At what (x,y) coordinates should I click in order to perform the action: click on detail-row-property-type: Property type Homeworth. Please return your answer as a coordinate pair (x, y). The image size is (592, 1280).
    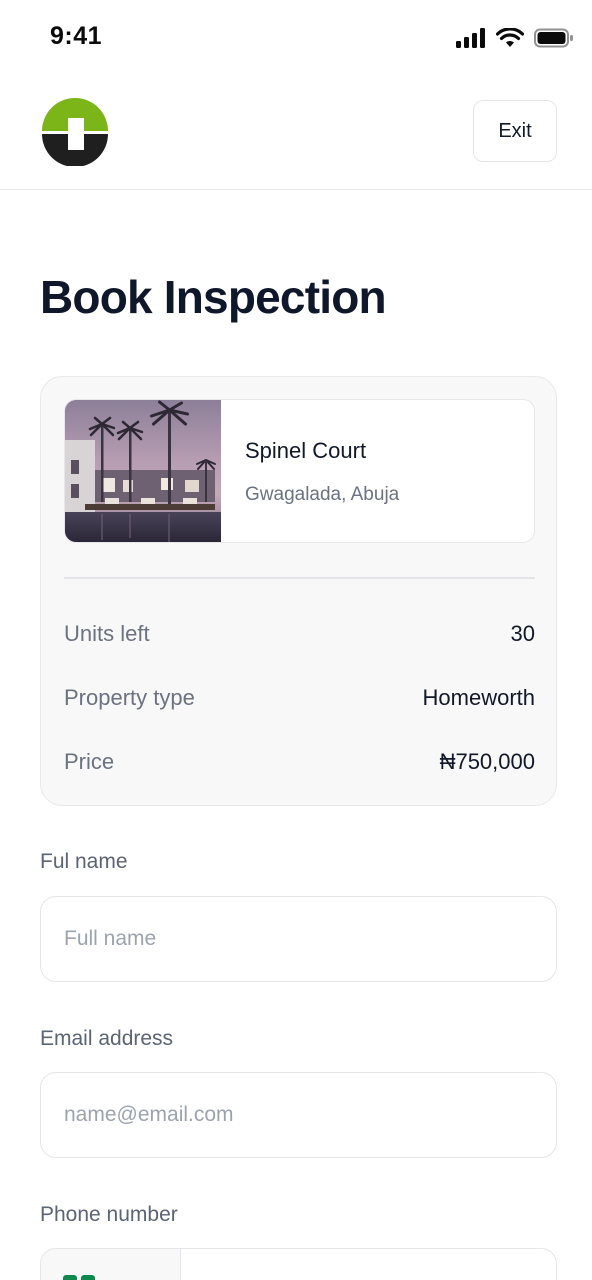
    Looking at the image, I should click on (299, 698).